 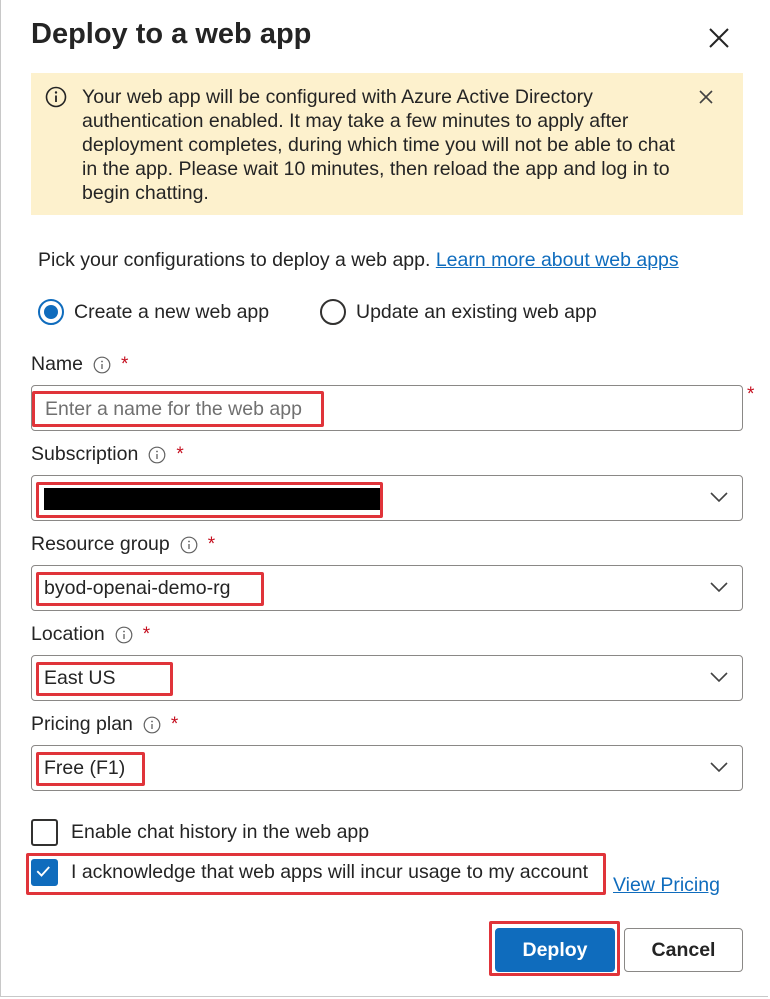 I want to click on resource-group-label: Resource group *, so click(x=123, y=544).